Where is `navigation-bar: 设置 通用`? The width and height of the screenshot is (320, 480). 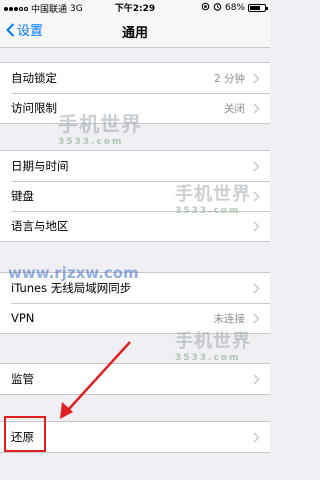 navigation-bar: 设置 通用 is located at coordinates (135, 31).